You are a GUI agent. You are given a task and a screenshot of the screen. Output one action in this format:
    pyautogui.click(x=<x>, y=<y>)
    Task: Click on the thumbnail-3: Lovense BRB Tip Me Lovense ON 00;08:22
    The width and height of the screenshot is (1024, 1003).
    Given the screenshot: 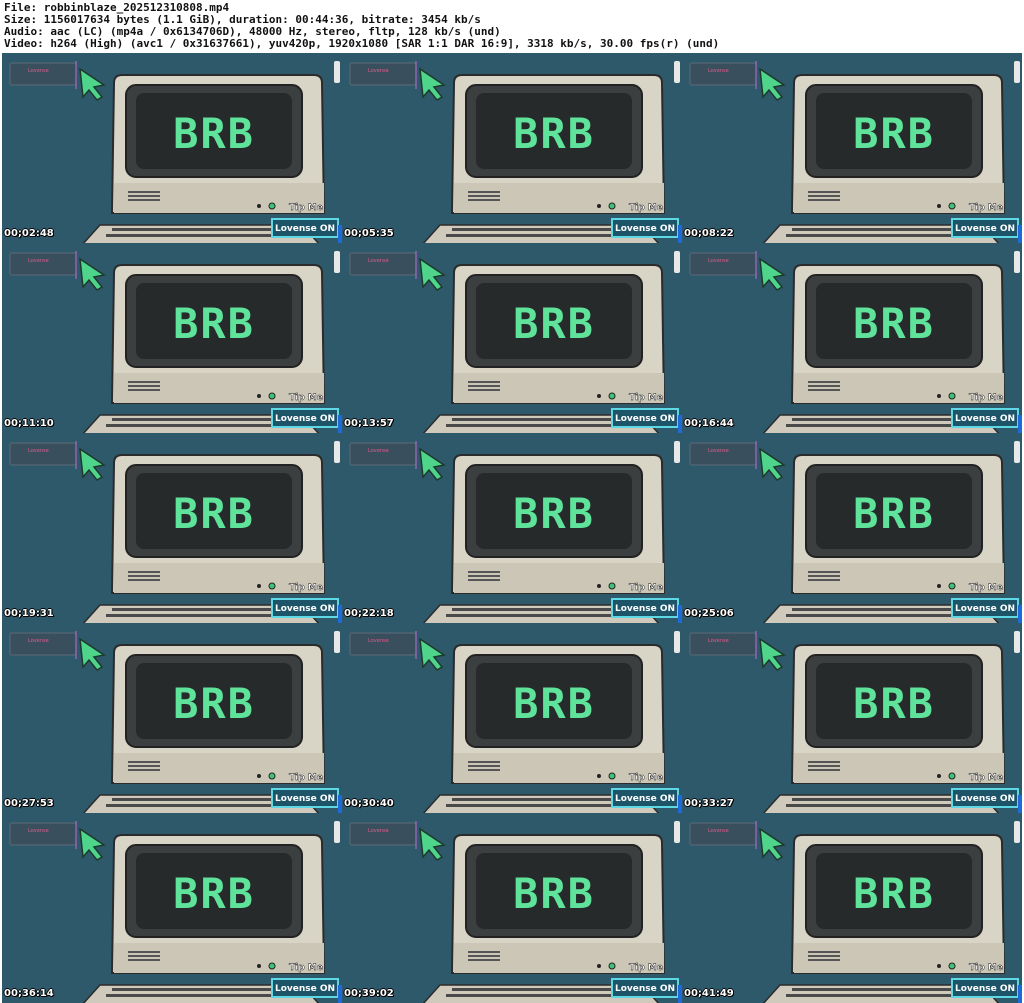 What is the action you would take?
    pyautogui.click(x=852, y=148)
    